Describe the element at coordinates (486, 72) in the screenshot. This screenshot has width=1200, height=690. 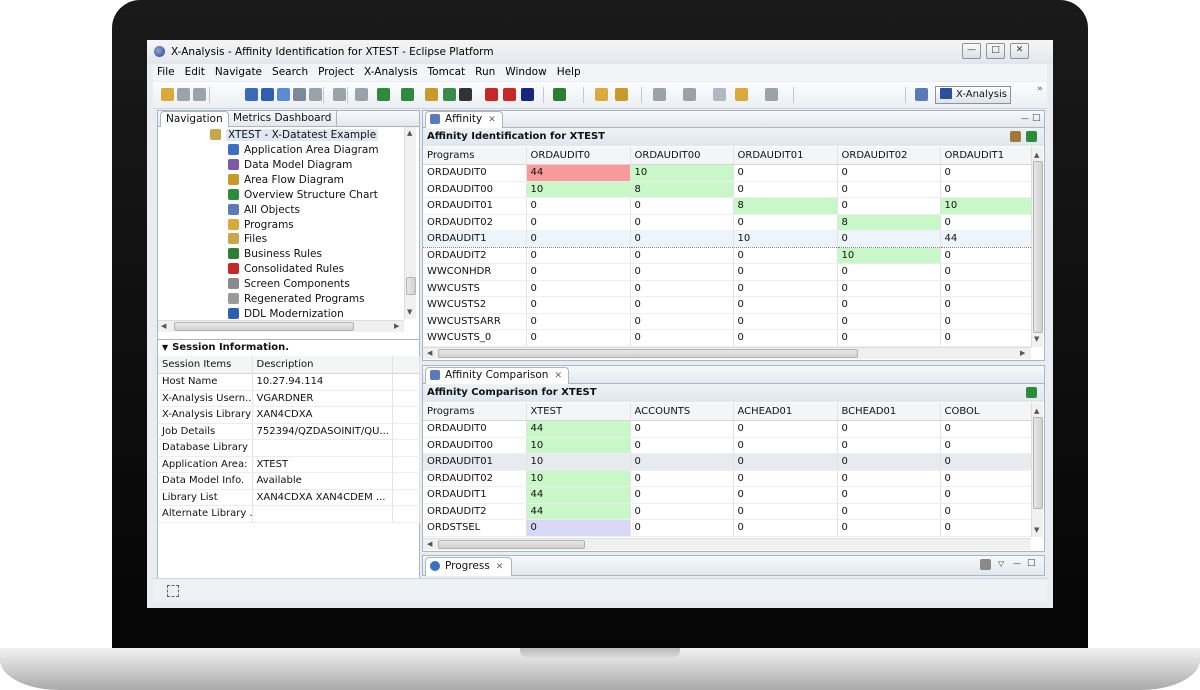
I see `menu-run: Run` at that location.